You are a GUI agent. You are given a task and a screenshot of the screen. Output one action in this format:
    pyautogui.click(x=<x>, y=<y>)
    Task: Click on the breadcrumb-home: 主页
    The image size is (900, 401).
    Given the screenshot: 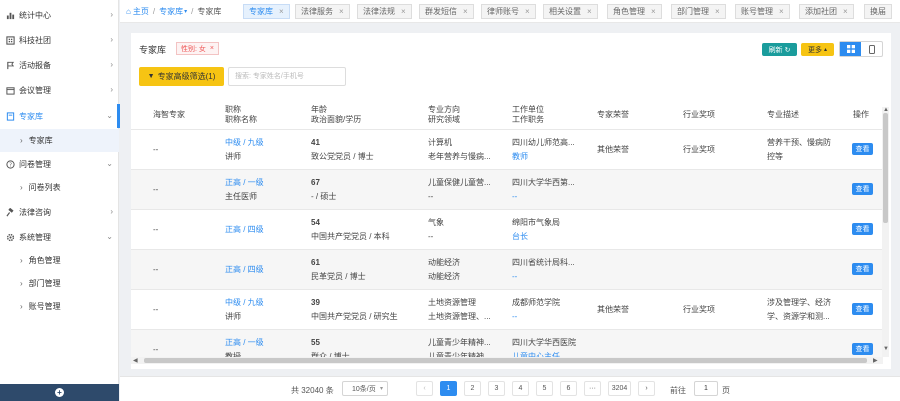 What is the action you would take?
    pyautogui.click(x=141, y=11)
    